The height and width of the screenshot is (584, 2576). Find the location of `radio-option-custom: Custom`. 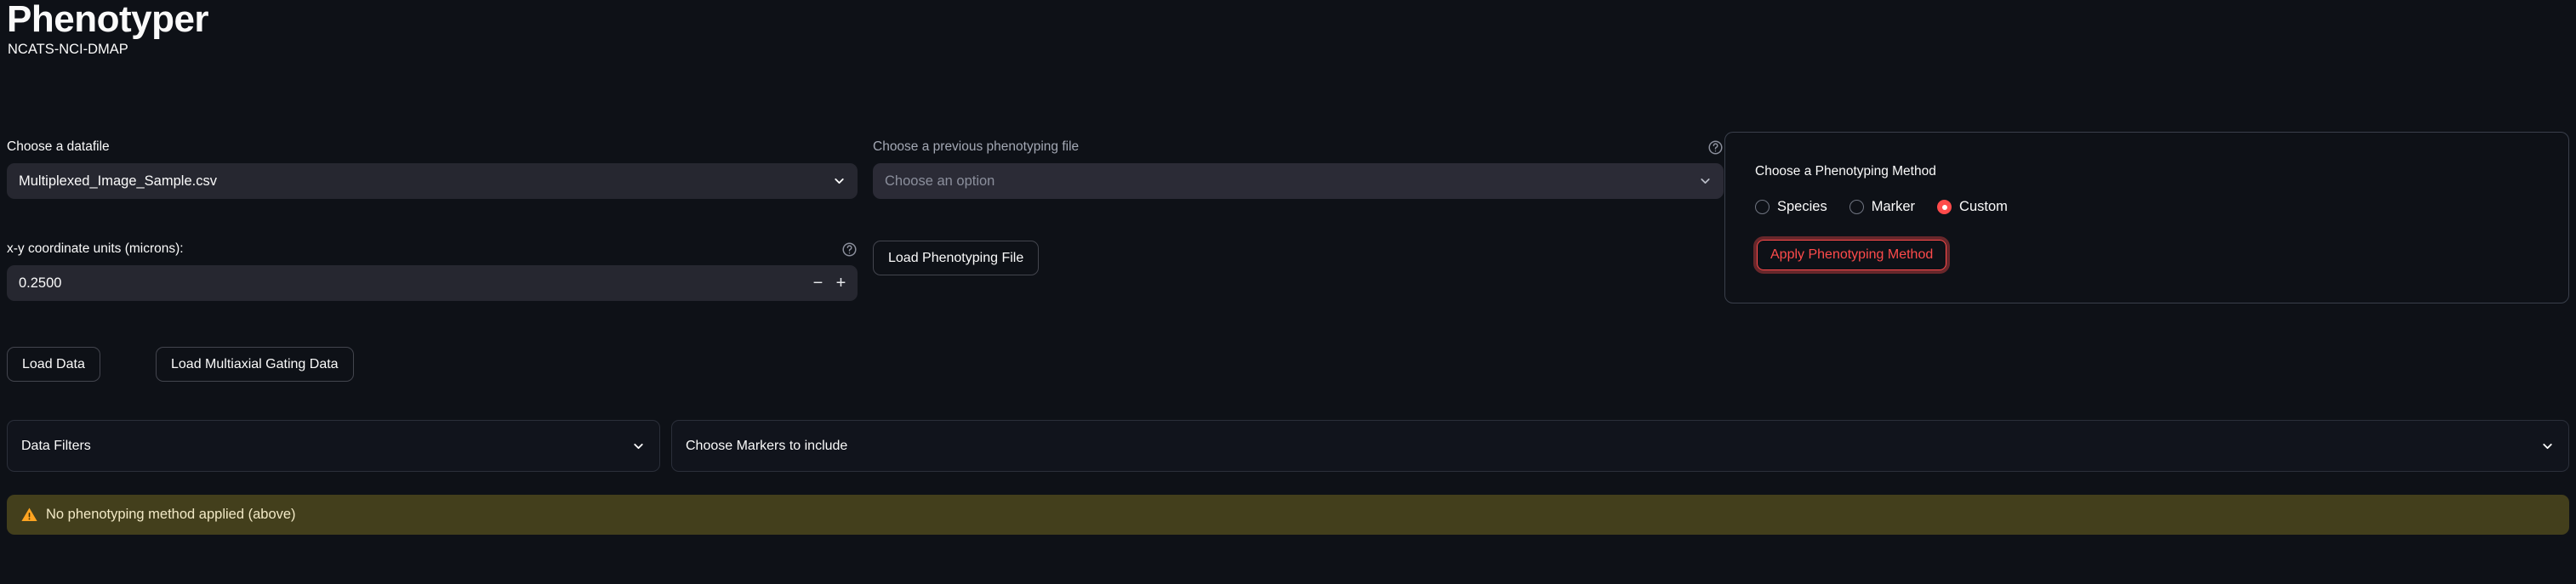

radio-option-custom: Custom is located at coordinates (1973, 207).